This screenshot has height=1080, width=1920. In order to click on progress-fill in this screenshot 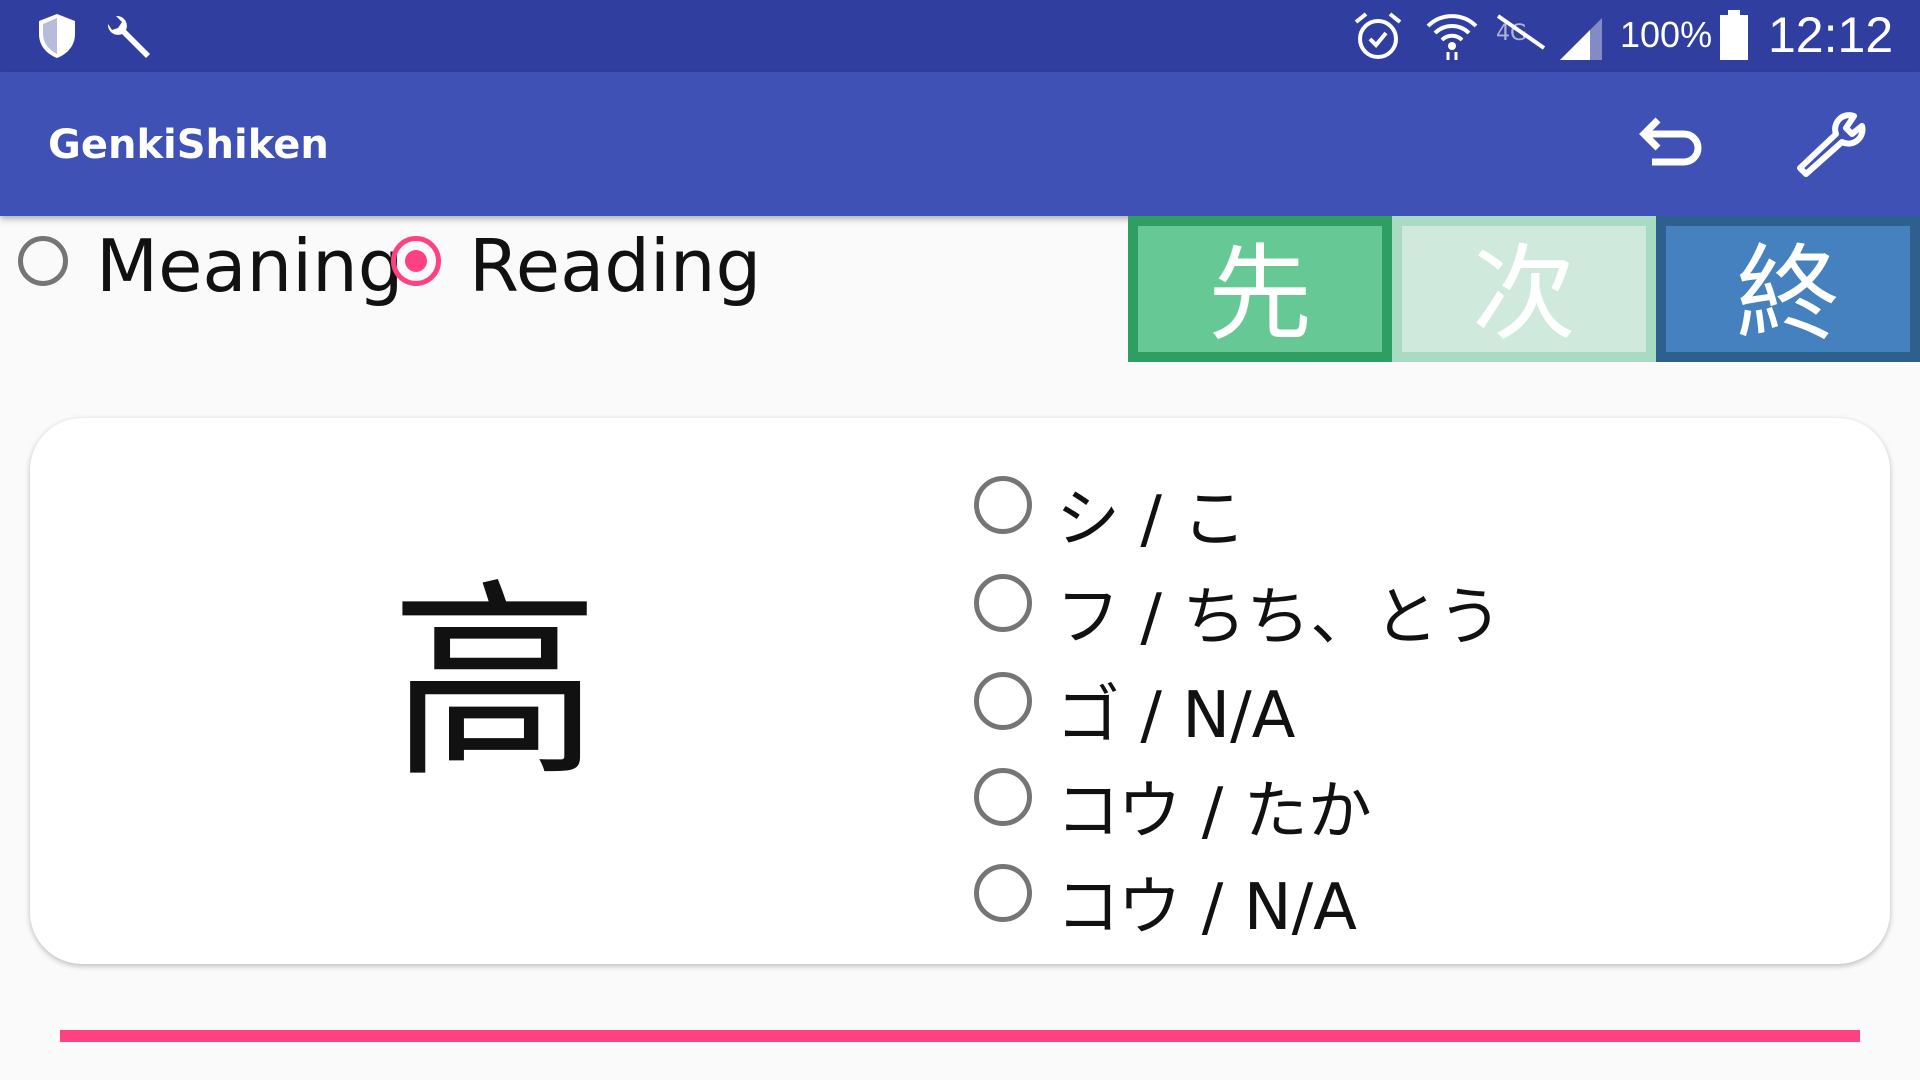, I will do `click(960, 1036)`.